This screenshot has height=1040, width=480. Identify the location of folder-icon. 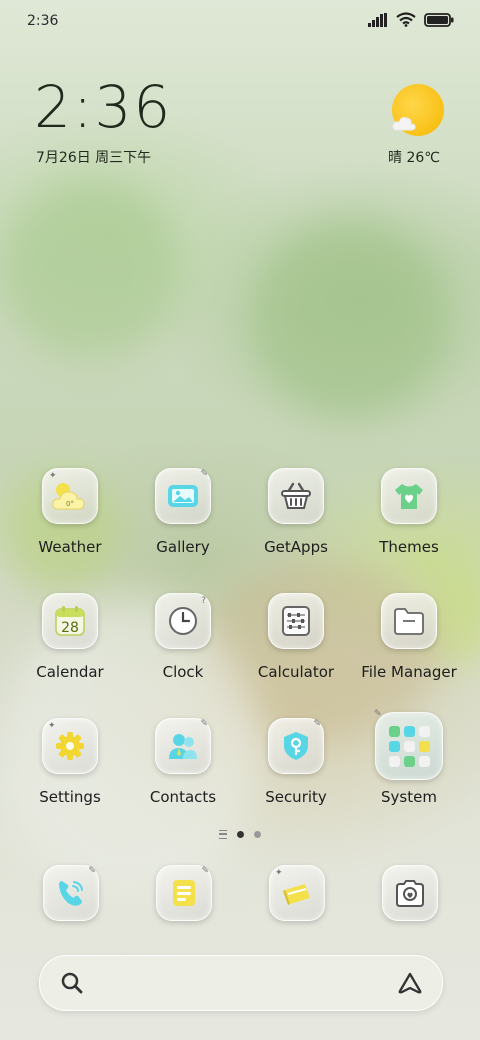
(409, 621).